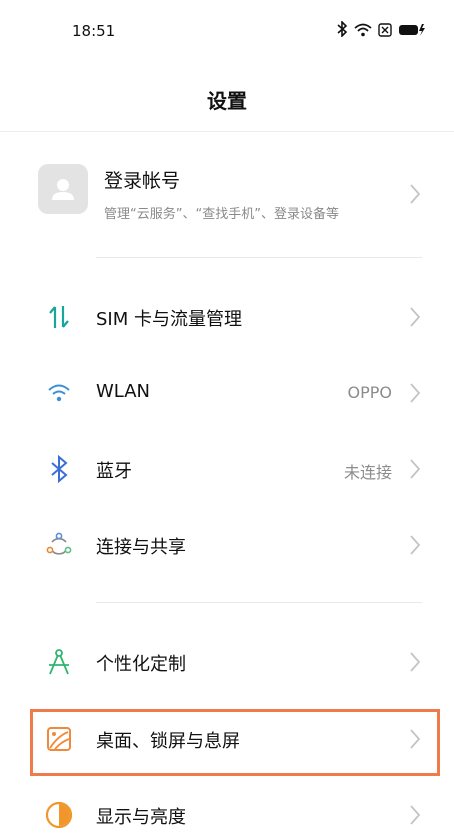 This screenshot has width=454, height=835. What do you see at coordinates (367, 472) in the screenshot?
I see `settings-item-value: 未连接` at bounding box center [367, 472].